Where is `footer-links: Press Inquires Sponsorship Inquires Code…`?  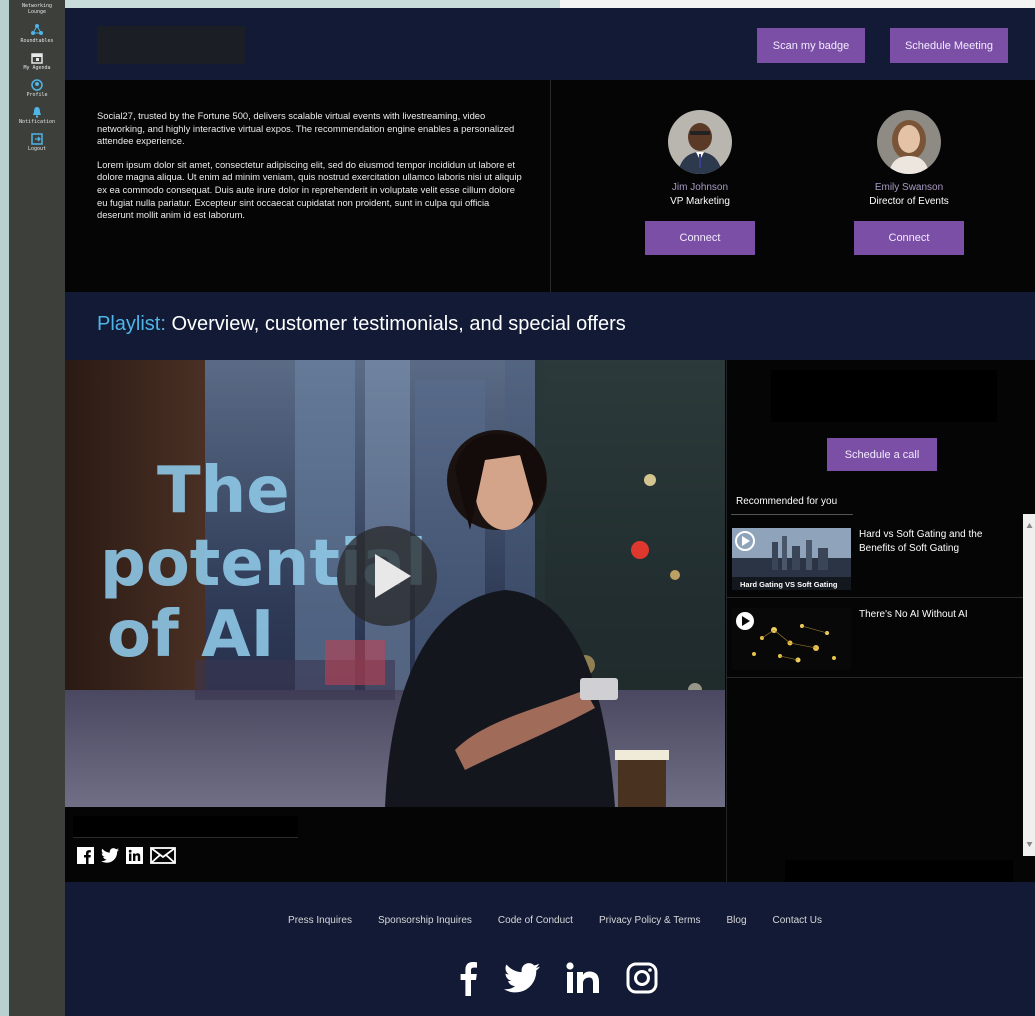
footer-links: Press Inquires Sponsorship Inquires Code… is located at coordinates (550, 920).